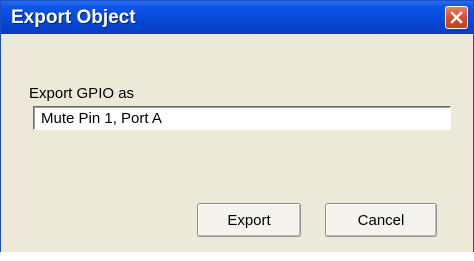 This screenshot has width=474, height=261. I want to click on close-button, so click(456, 17).